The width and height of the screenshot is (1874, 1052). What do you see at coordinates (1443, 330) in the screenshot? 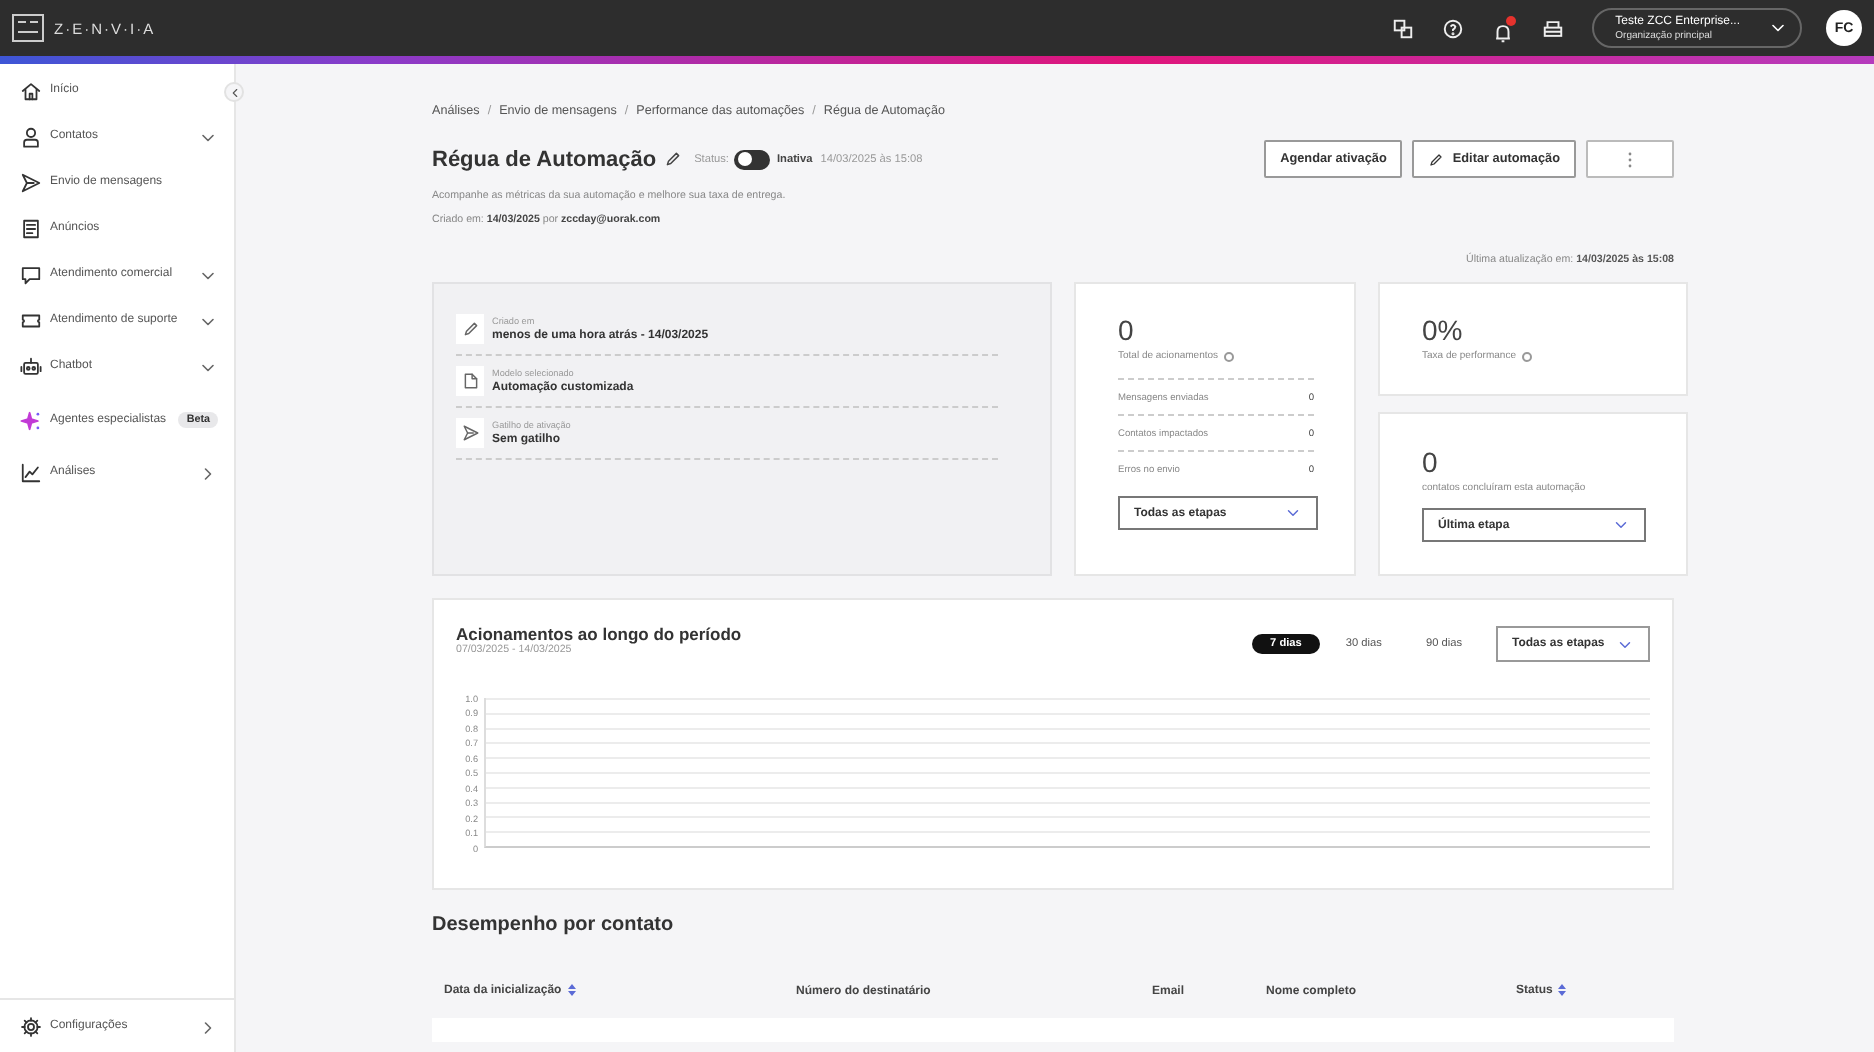
I see `performance-value: 0%` at bounding box center [1443, 330].